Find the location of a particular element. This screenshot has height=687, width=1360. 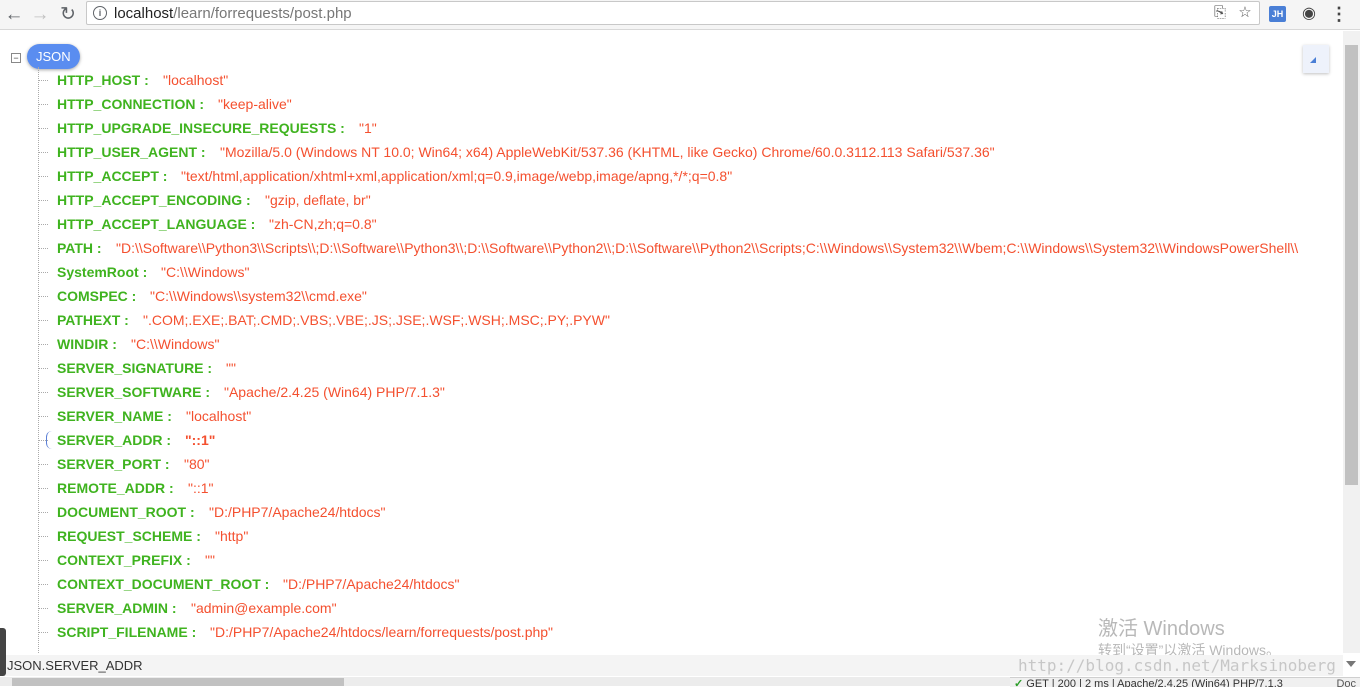

json-key: COMSPEC : is located at coordinates (97, 296).